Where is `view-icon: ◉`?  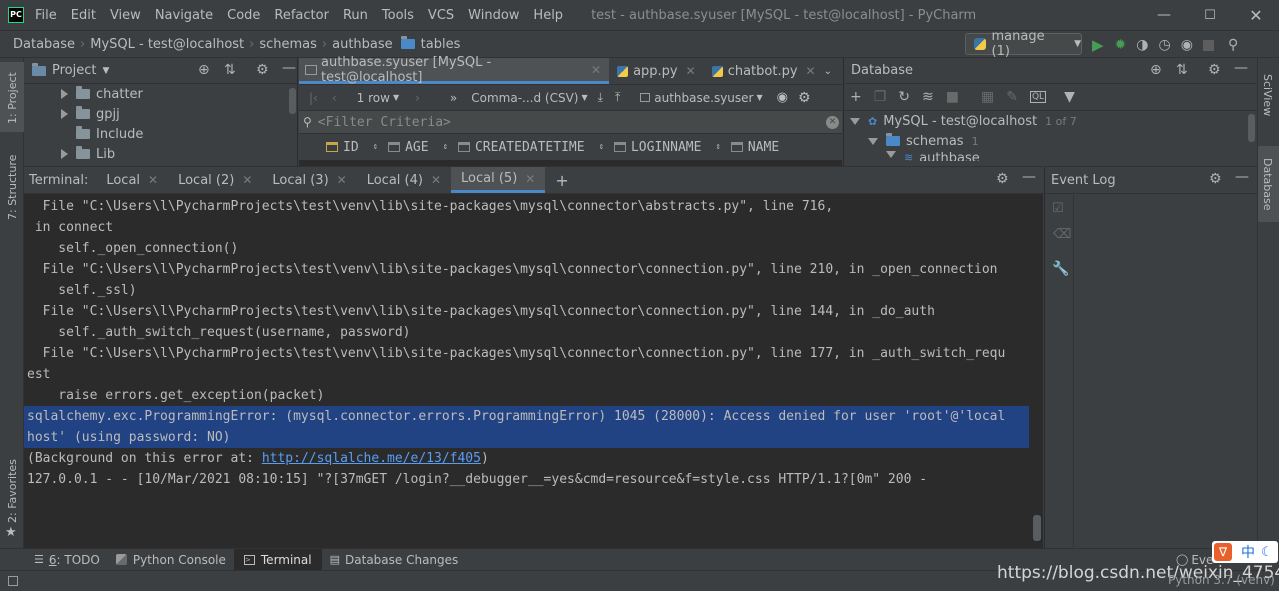 view-icon: ◉ is located at coordinates (782, 97).